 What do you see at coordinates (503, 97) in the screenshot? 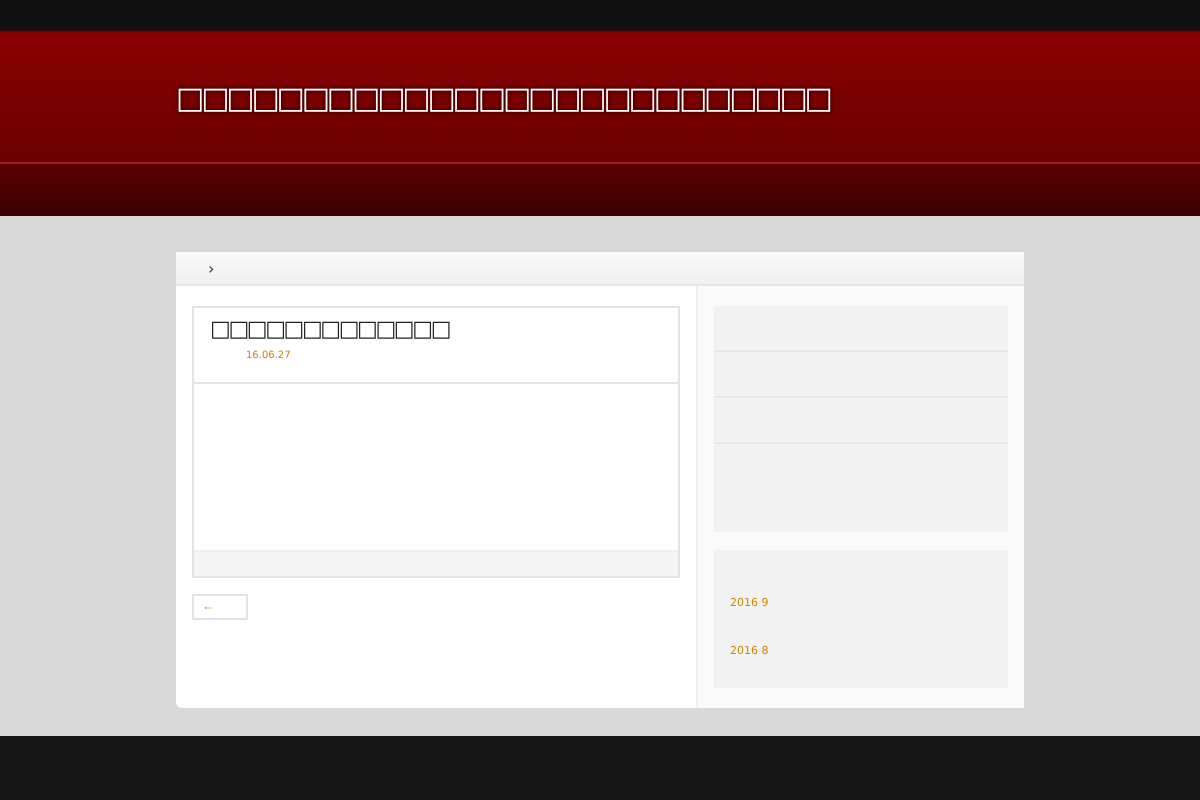
I see `site-title: □□□□□□□□□□□□□□□□□□□□□□□□□□` at bounding box center [503, 97].